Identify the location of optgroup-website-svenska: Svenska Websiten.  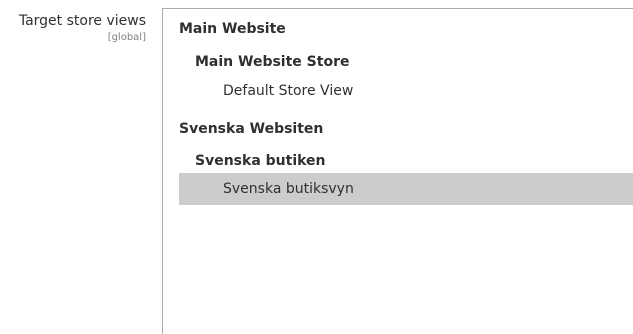
(251, 129).